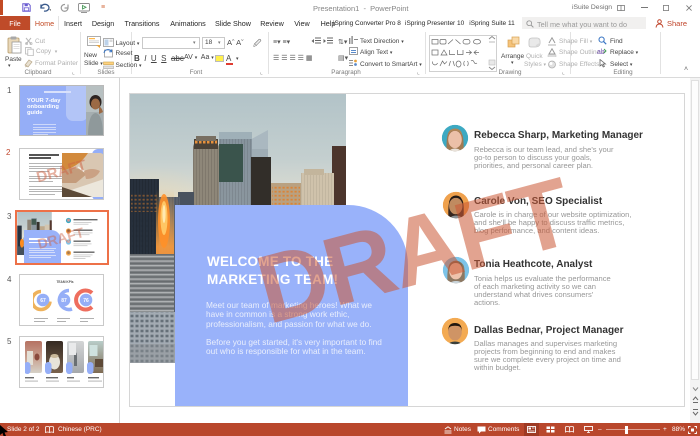  What do you see at coordinates (86, 301) in the screenshot?
I see `svg-text: 76` at bounding box center [86, 301].